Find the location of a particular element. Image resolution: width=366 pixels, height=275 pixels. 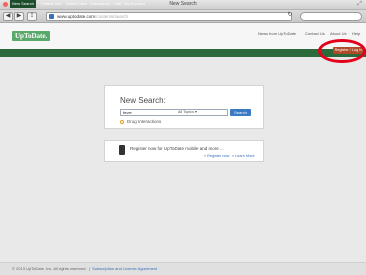

topics-select: All Topics ▾ is located at coordinates (202, 112).